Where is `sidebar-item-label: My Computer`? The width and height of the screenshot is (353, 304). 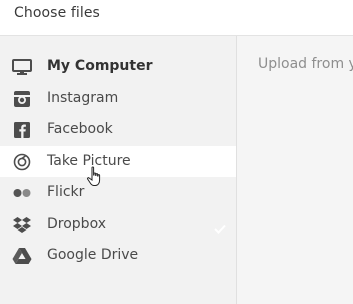
sidebar-item-label: My Computer is located at coordinates (100, 66).